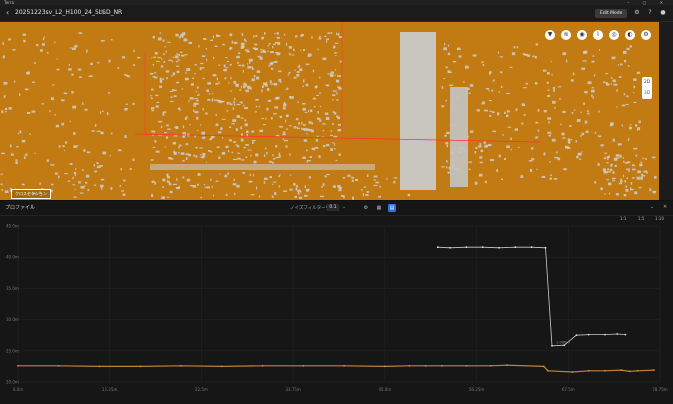 The image size is (673, 404). I want to click on measure-icon: ◎, so click(614, 35).